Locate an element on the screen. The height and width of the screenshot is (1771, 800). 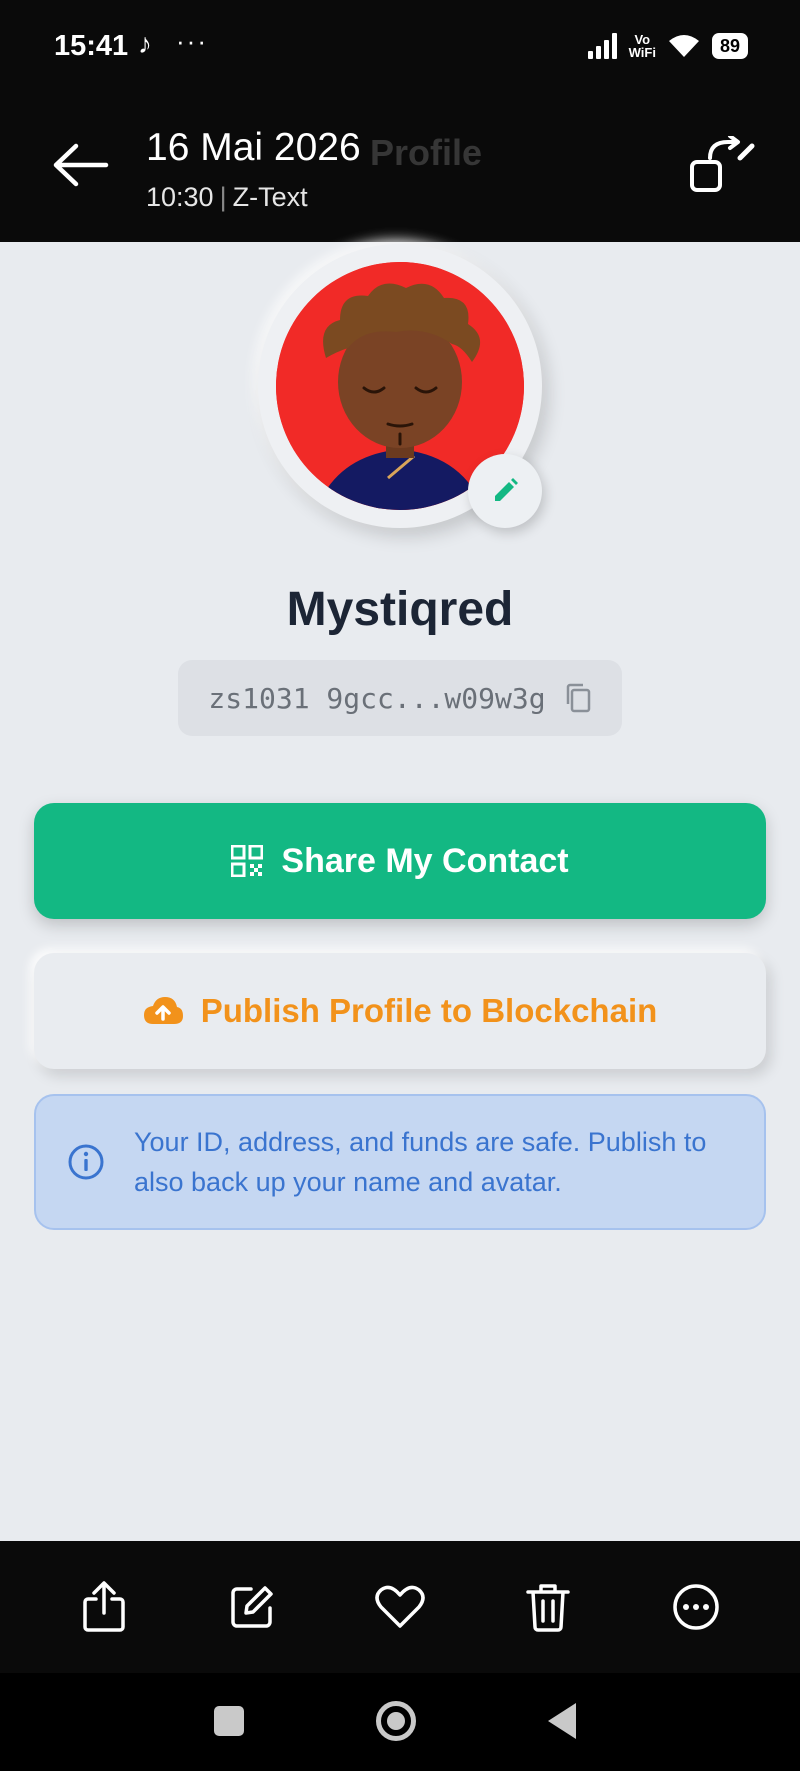
trash-icon is located at coordinates (548, 1608).